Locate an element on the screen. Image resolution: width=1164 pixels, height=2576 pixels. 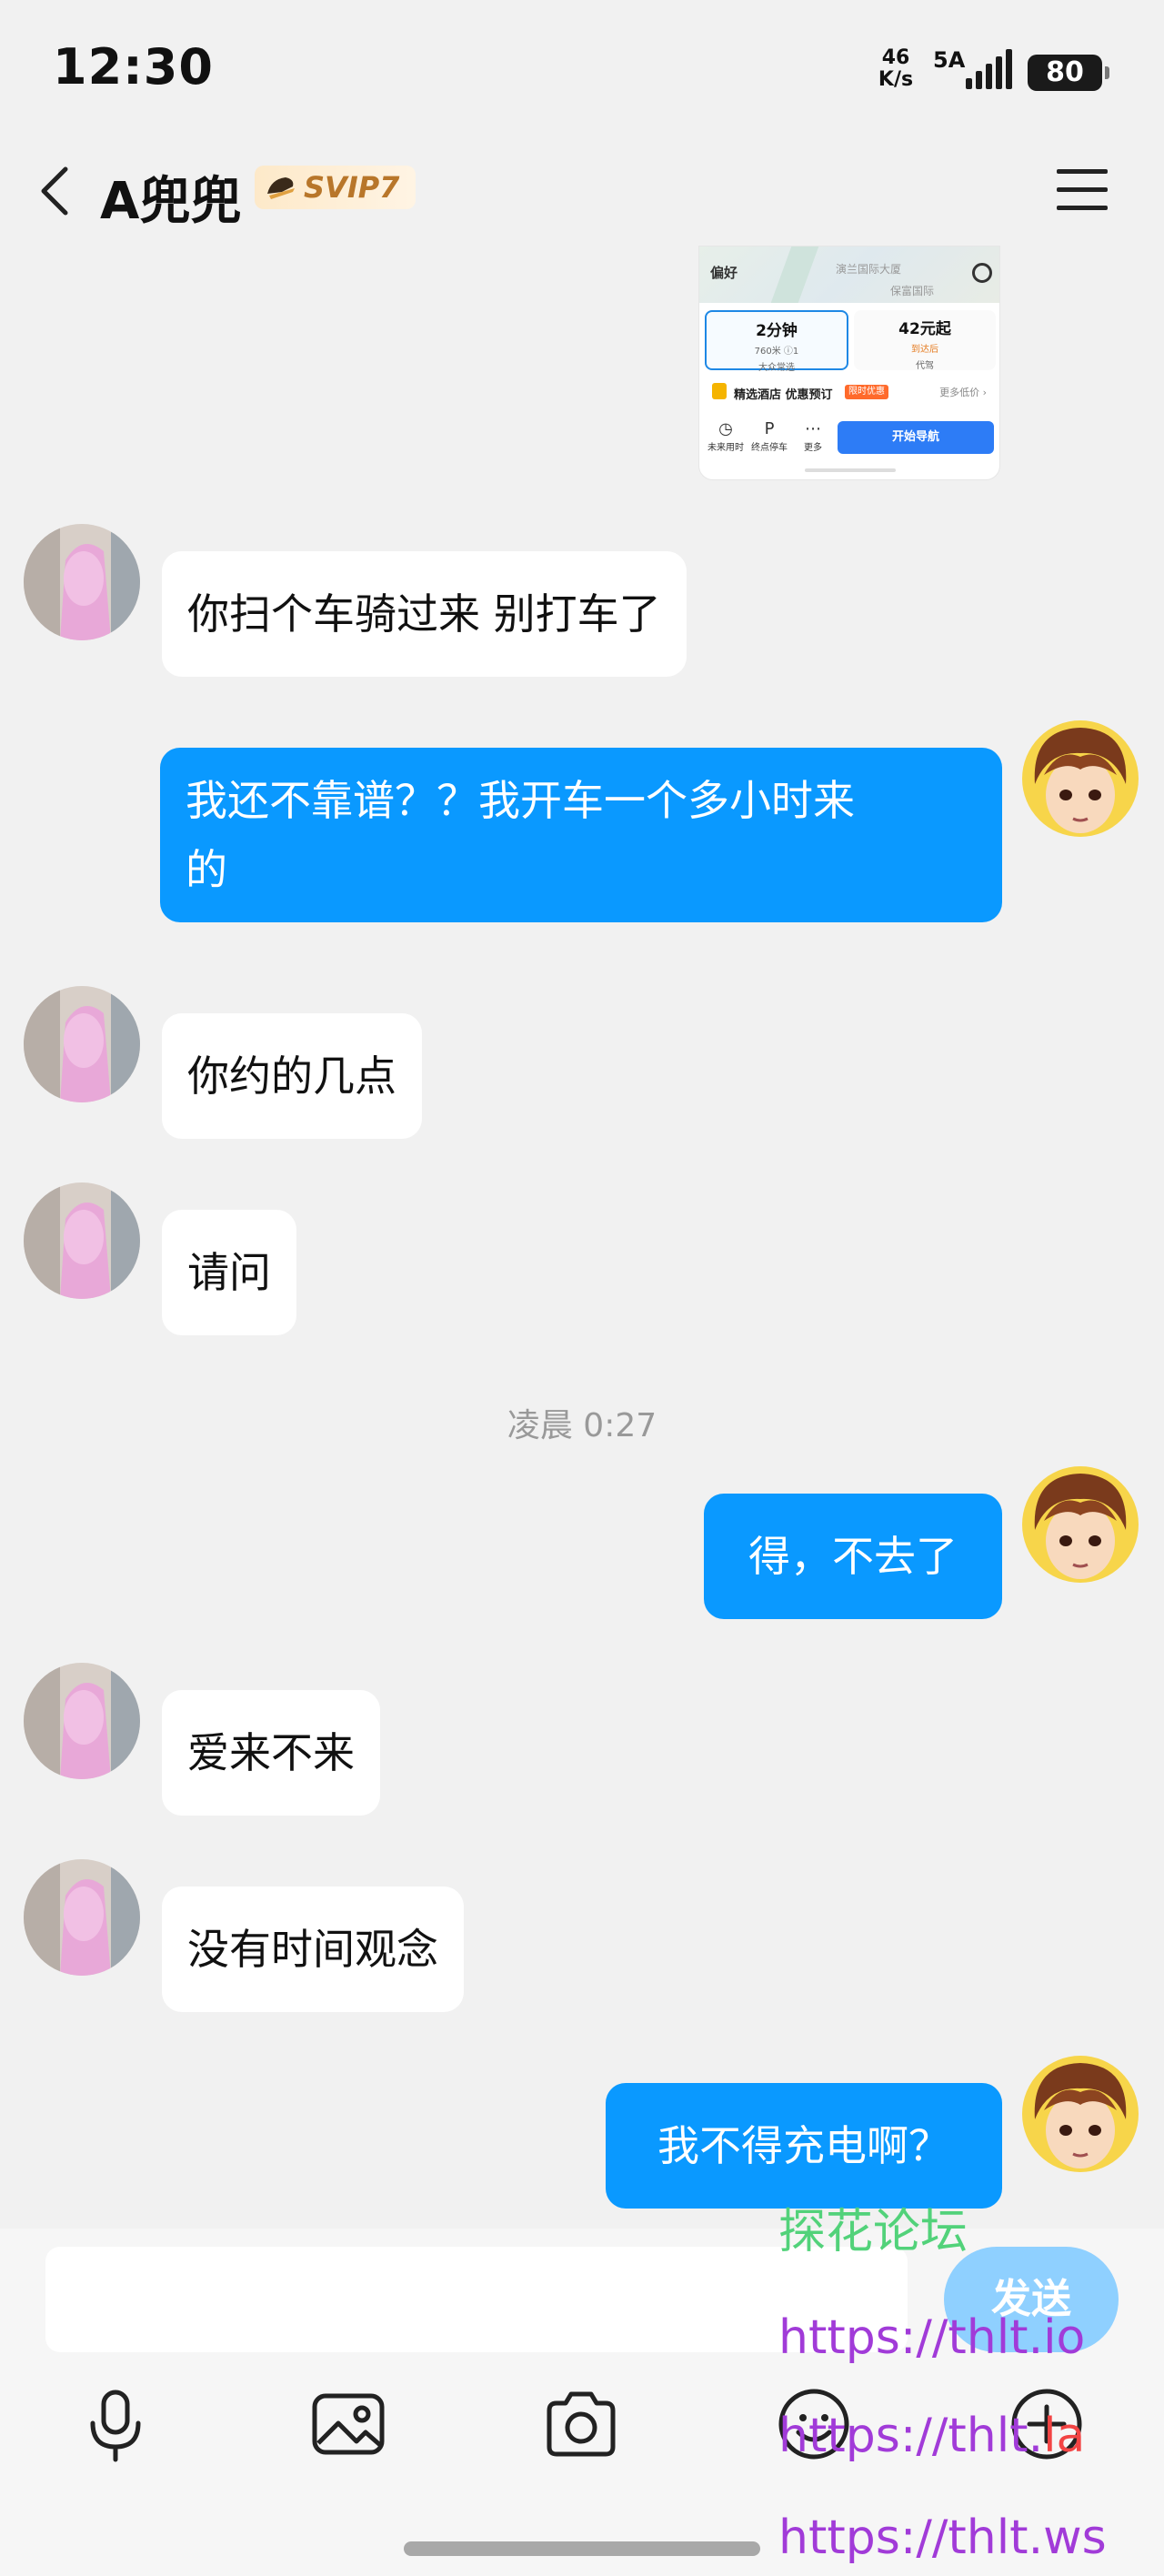
menu-icon is located at coordinates (1082, 189).